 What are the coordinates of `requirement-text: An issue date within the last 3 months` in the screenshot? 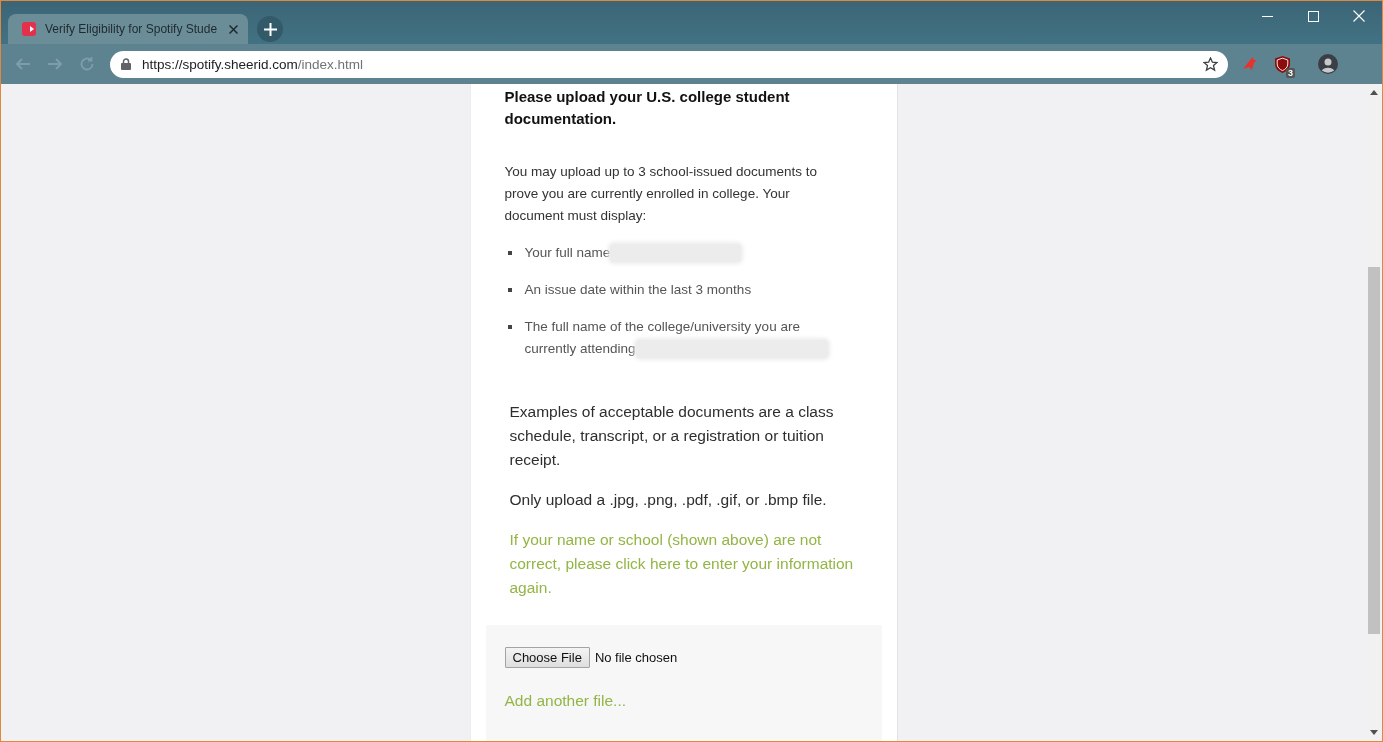 It's located at (638, 289).